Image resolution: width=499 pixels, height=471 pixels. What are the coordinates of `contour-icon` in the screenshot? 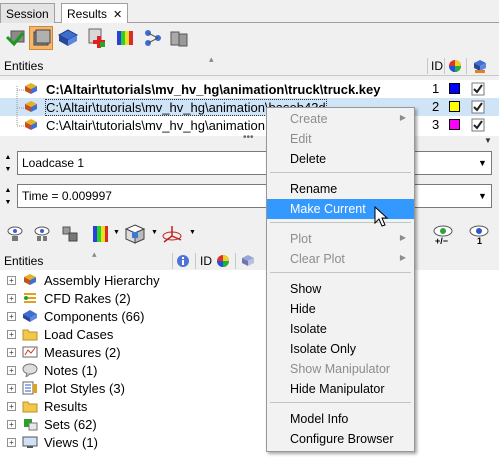 It's located at (125, 38).